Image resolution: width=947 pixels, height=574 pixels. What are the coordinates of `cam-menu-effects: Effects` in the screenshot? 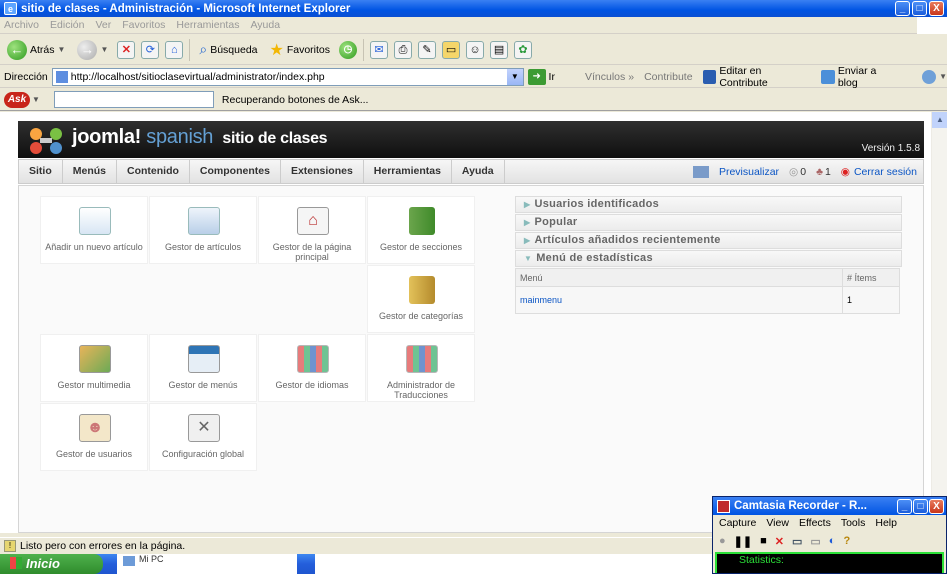 It's located at (815, 523).